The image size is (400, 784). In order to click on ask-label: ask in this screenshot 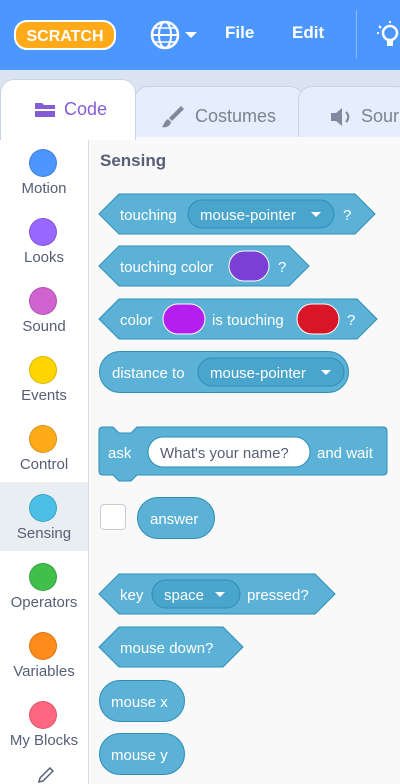, I will do `click(120, 453)`.